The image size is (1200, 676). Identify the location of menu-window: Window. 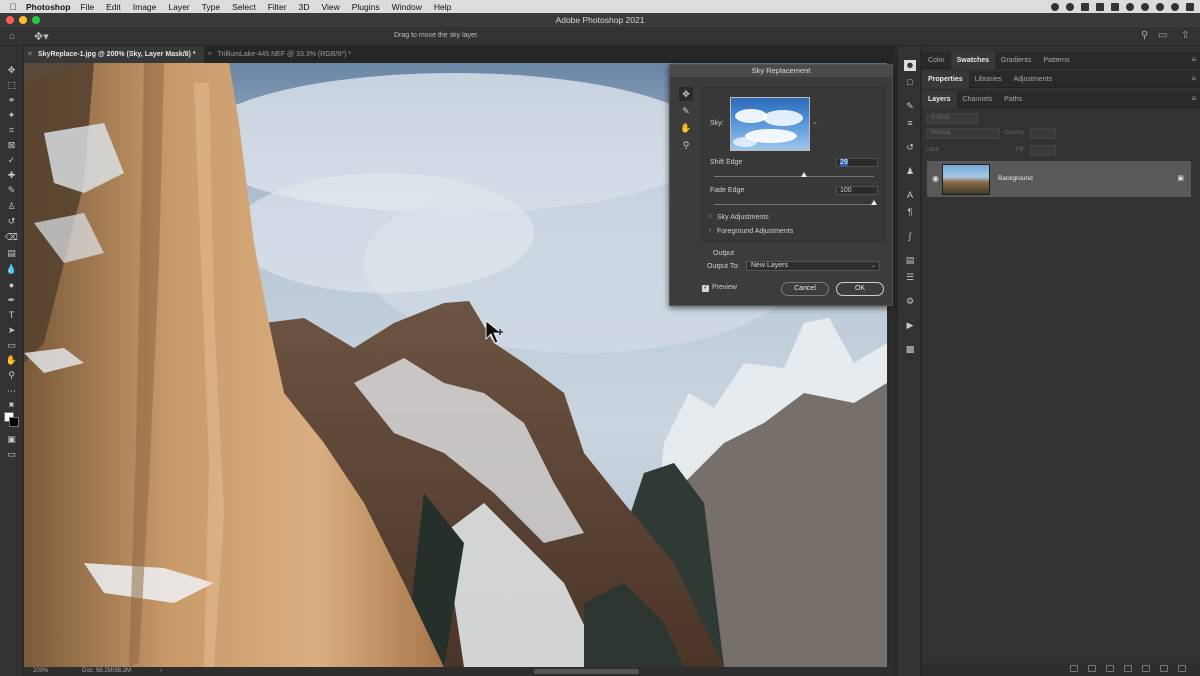
(407, 7).